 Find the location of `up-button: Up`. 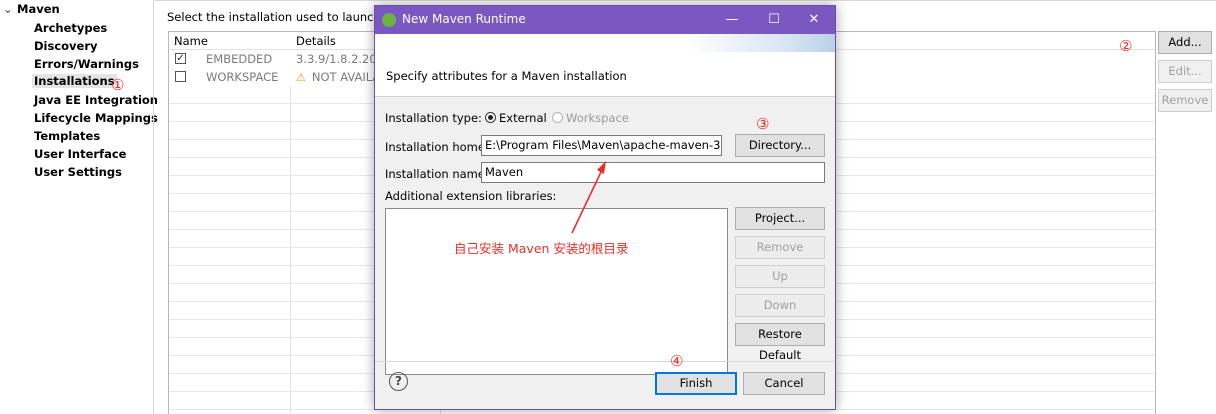

up-button: Up is located at coordinates (780, 276).